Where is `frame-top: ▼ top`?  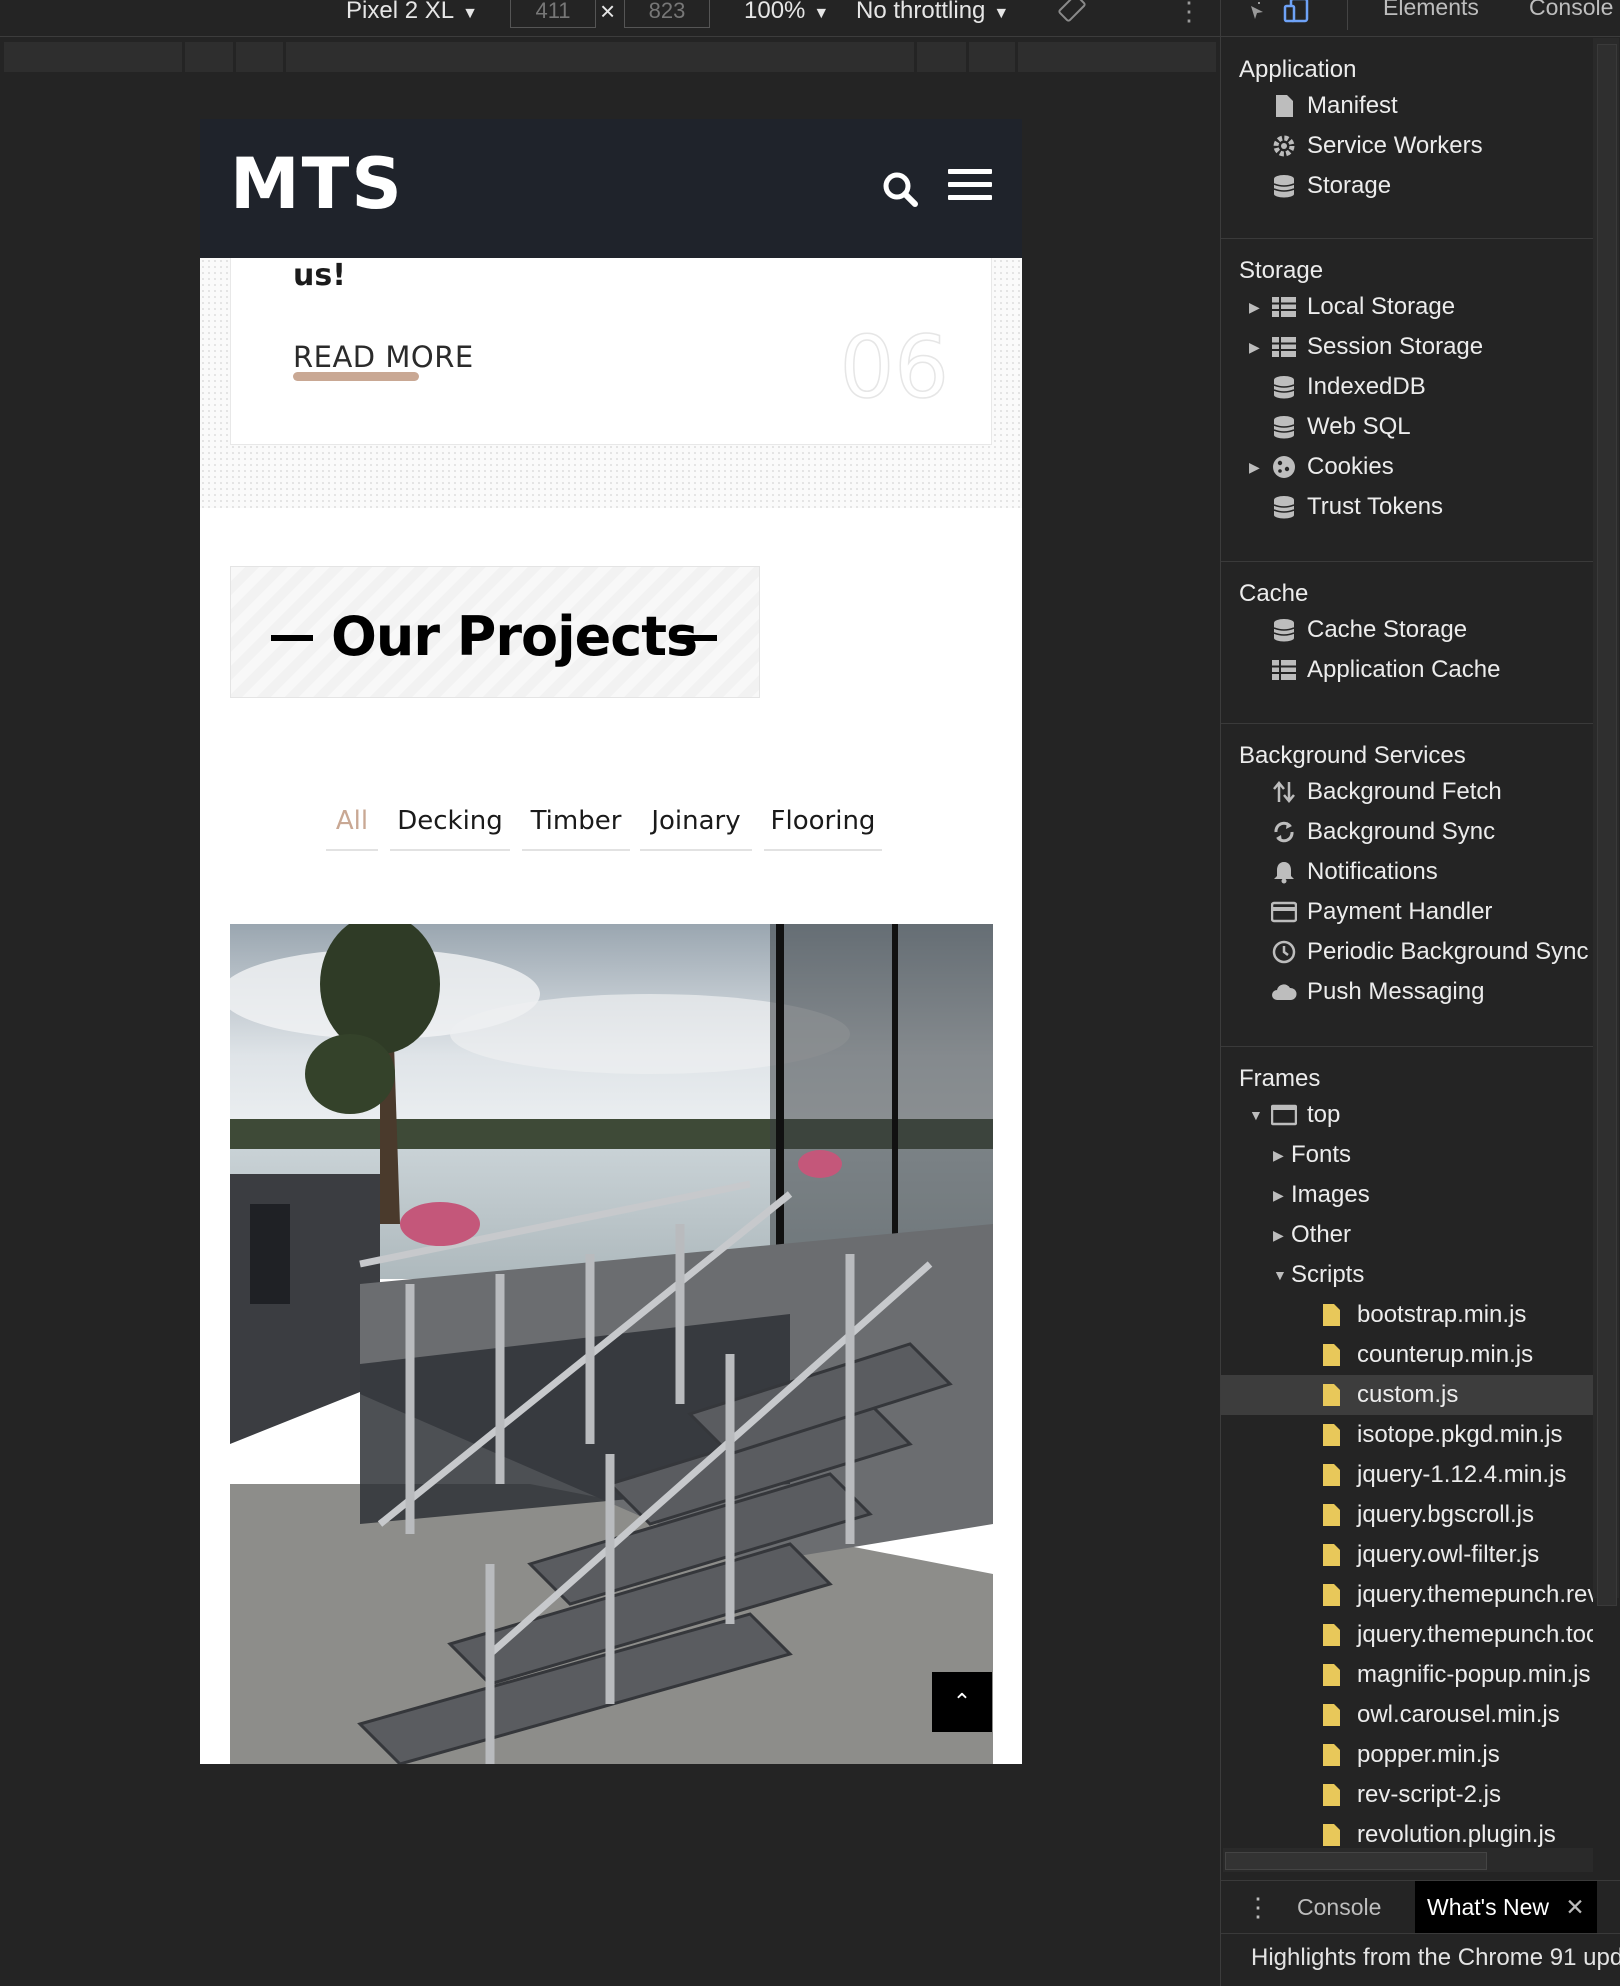 frame-top: ▼ top is located at coordinates (1407, 1115).